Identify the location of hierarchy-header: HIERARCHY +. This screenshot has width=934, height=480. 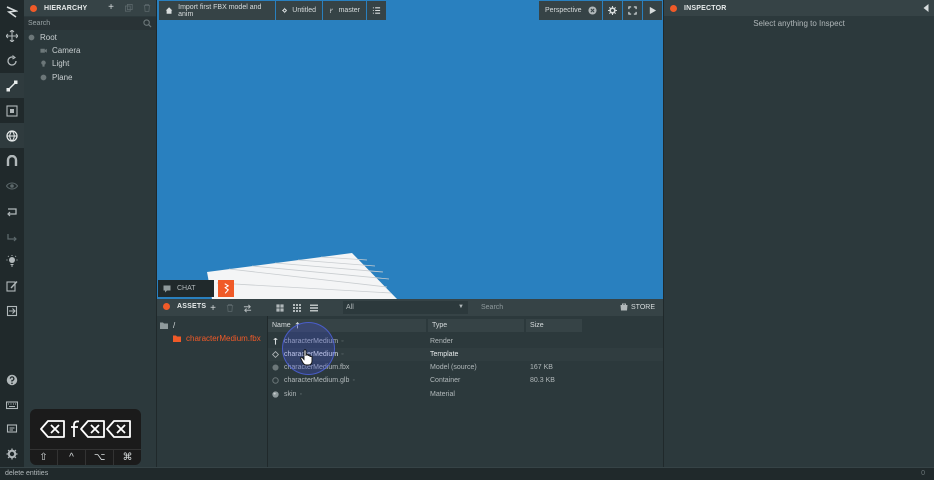
(90, 8).